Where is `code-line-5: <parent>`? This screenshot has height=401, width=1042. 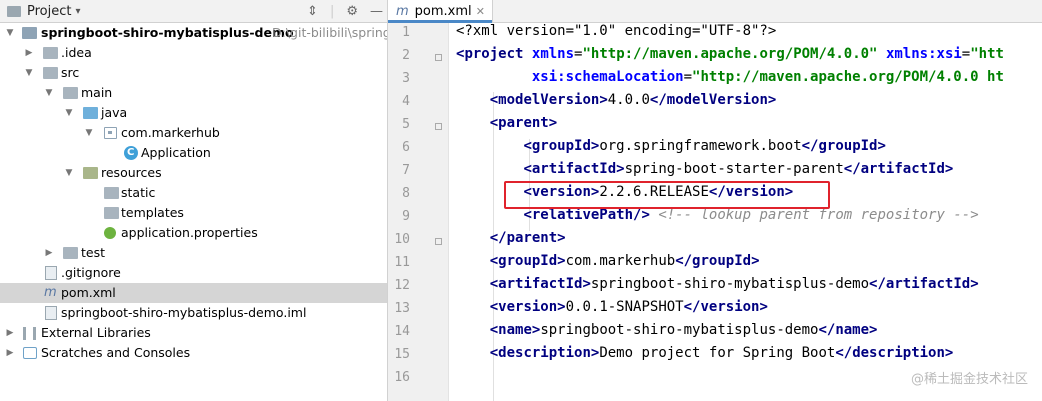
code-line-5: <parent> is located at coordinates (523, 123).